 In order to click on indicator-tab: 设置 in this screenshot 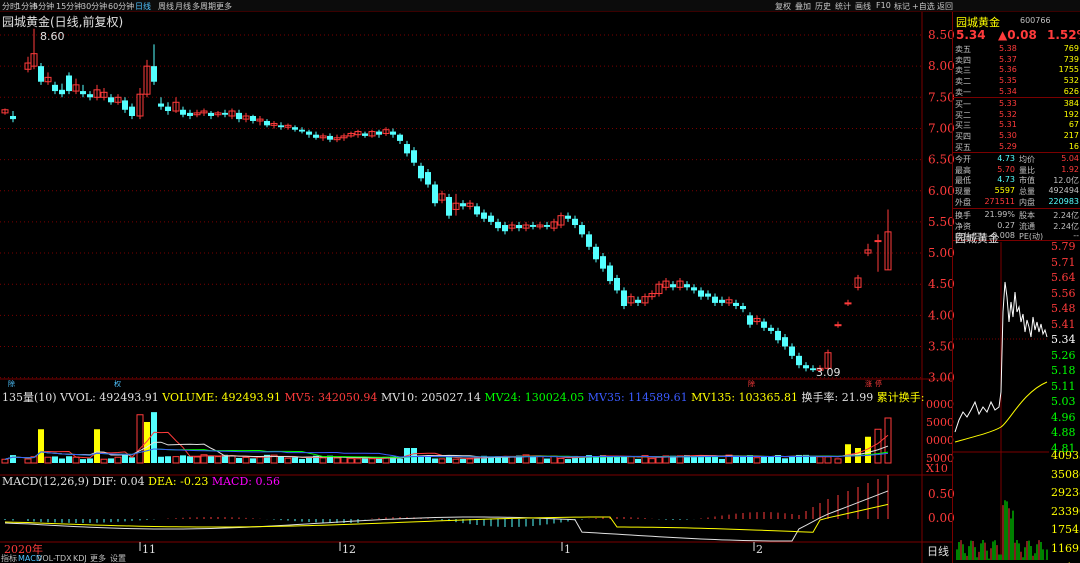, I will do `click(118, 558)`.